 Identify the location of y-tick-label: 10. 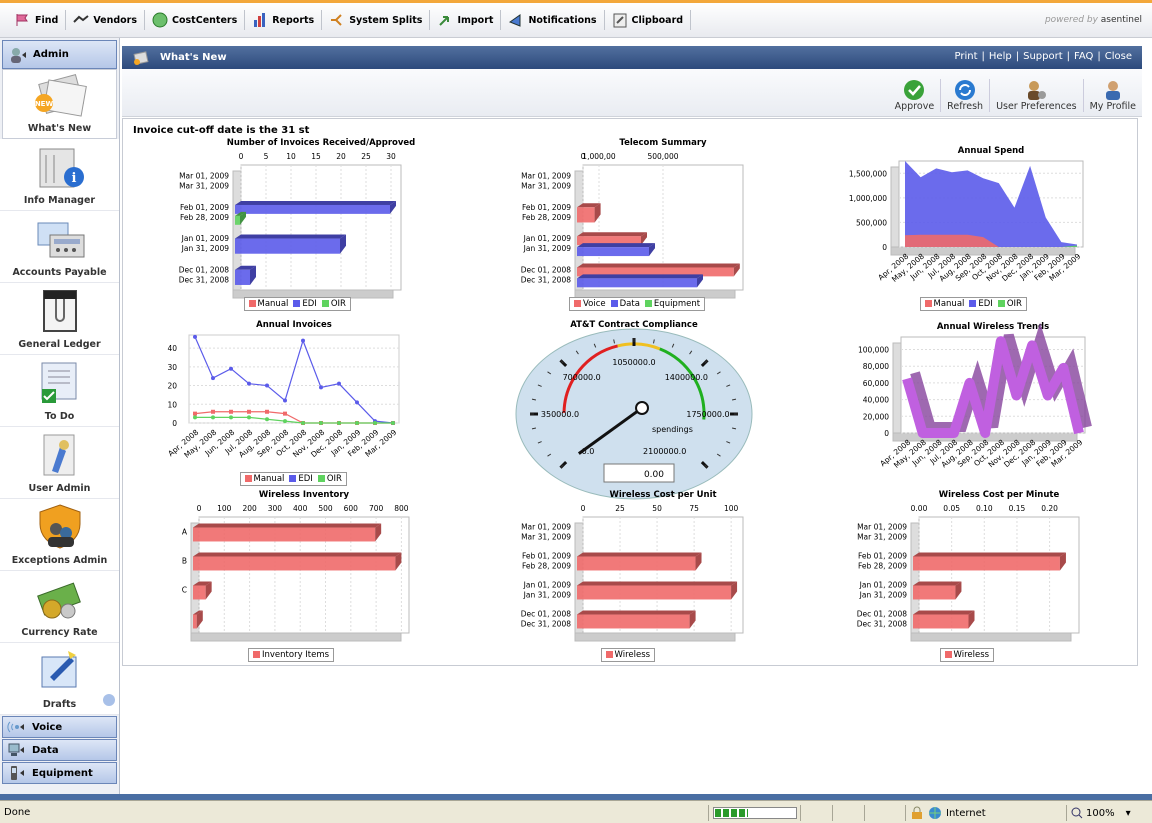
(172, 404).